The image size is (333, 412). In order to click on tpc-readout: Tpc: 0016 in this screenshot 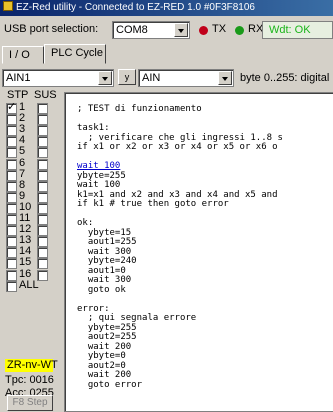, I will do `click(29, 380)`.